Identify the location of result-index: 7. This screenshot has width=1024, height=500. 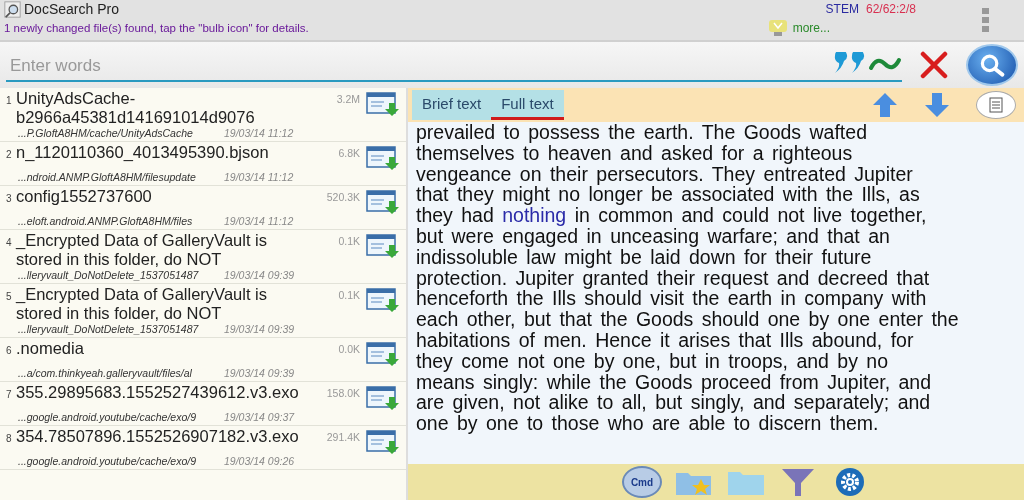
(9, 394).